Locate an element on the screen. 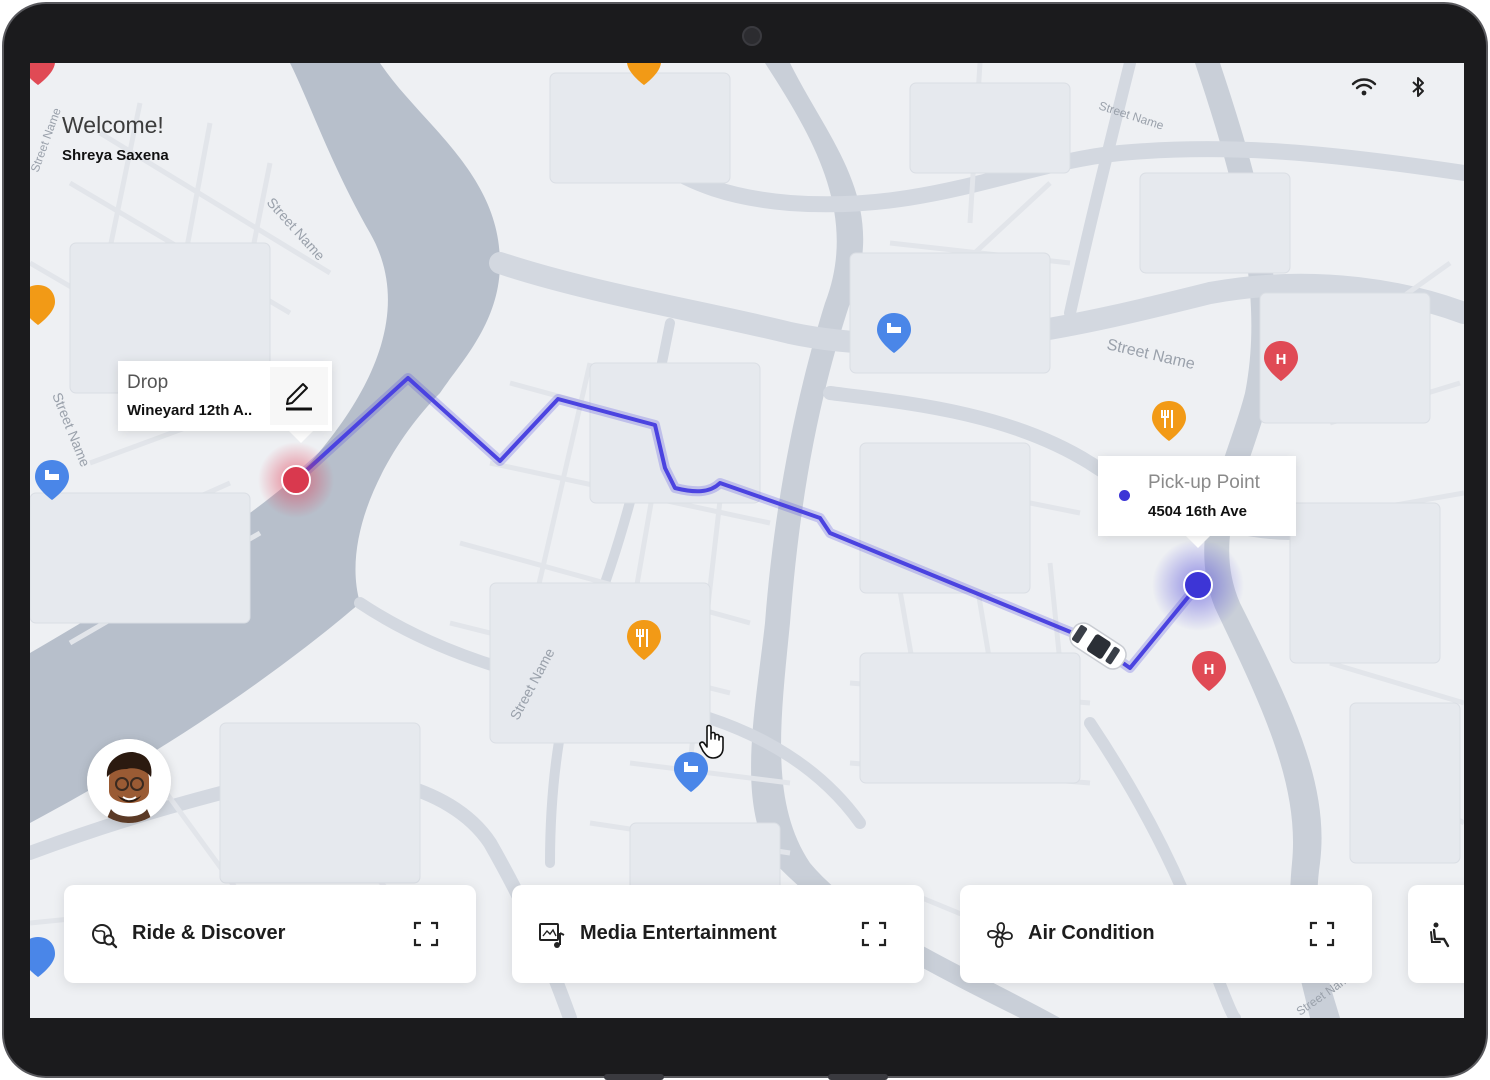 This screenshot has width=1490, height=1080. fan-icon is located at coordinates (1000, 935).